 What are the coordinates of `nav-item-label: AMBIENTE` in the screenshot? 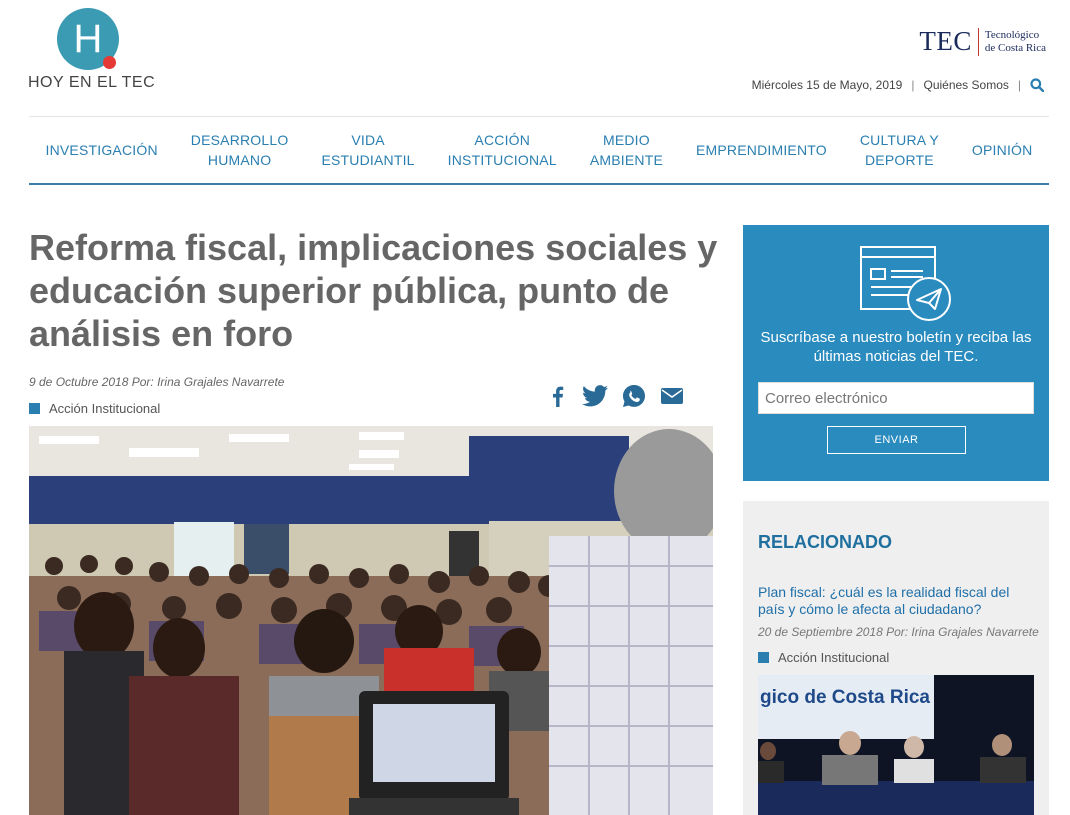 It's located at (626, 160).